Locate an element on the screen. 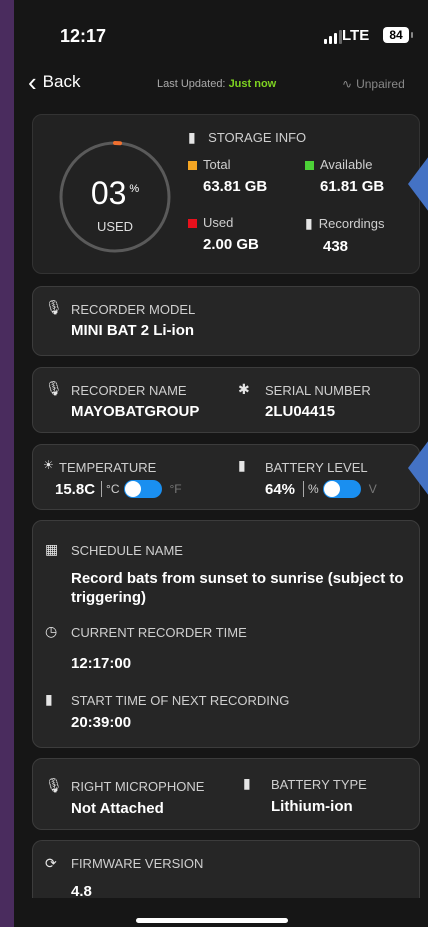 Image resolution: width=428 pixels, height=927 pixels. recorder-model-label: RECORDER MODEL is located at coordinates (133, 309).